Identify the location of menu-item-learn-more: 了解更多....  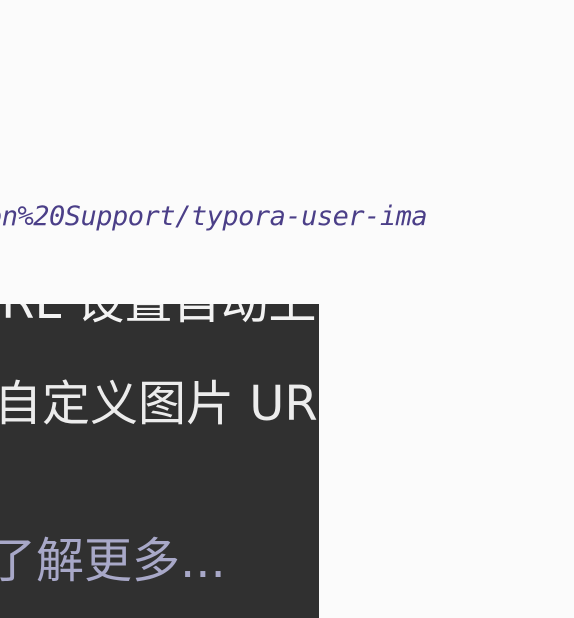
(159, 561).